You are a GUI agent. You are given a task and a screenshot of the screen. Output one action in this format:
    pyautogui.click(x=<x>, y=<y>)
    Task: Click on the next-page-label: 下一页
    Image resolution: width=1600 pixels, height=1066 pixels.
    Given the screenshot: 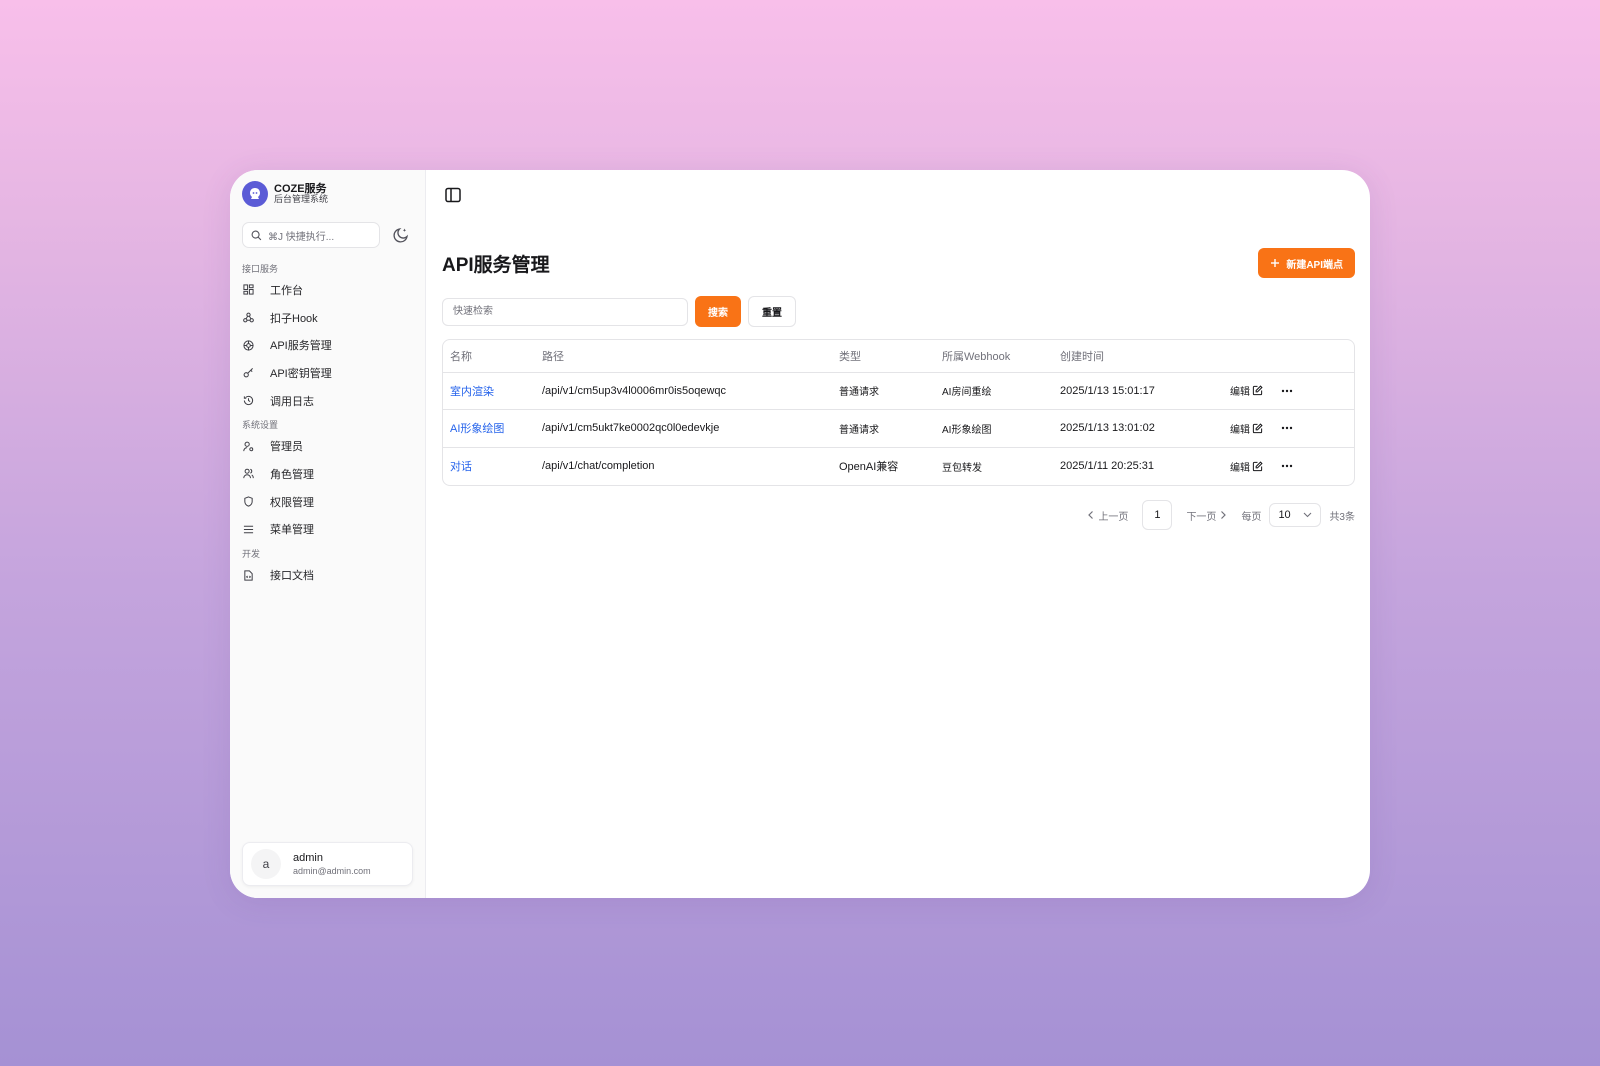 What is the action you would take?
    pyautogui.click(x=1201, y=517)
    